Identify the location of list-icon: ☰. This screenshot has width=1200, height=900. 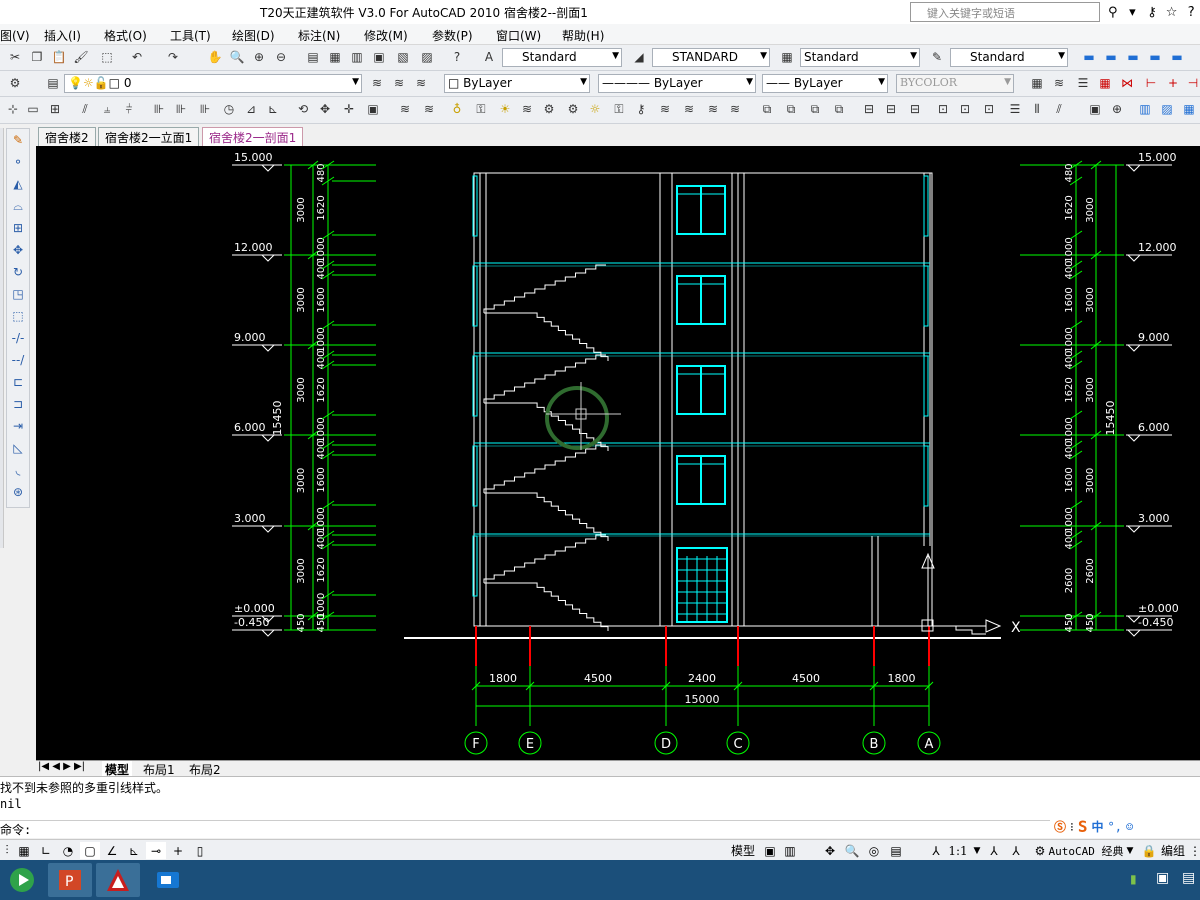
(1015, 109).